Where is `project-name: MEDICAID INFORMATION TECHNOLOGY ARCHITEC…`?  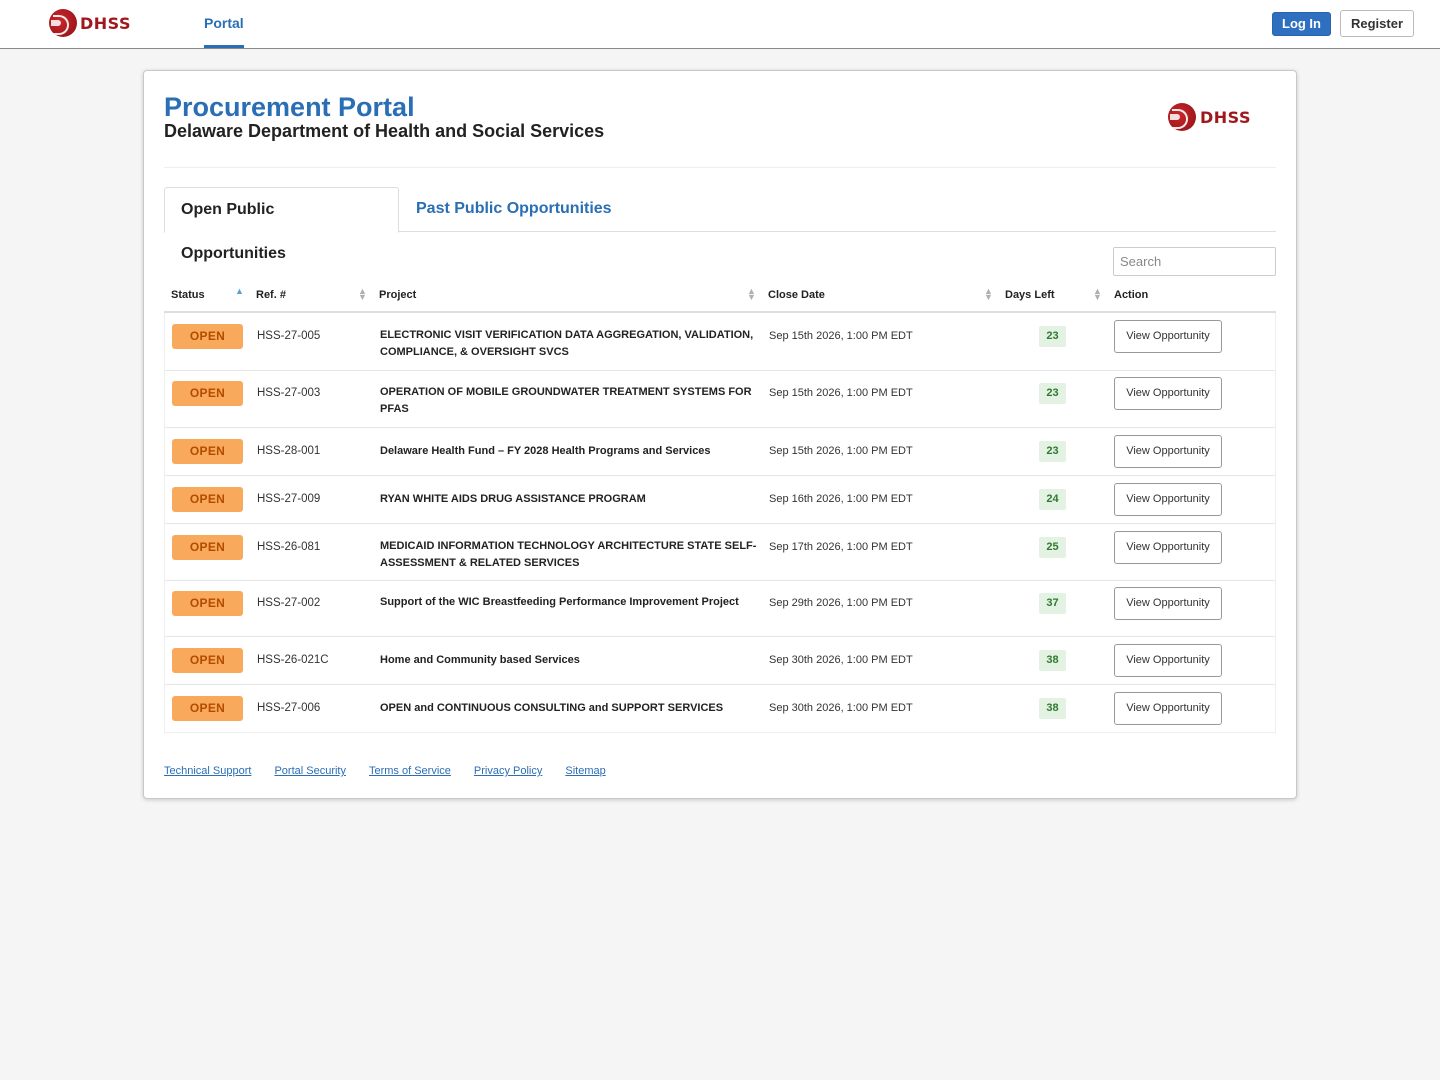 project-name: MEDICAID INFORMATION TECHNOLOGY ARCHITEC… is located at coordinates (568, 554).